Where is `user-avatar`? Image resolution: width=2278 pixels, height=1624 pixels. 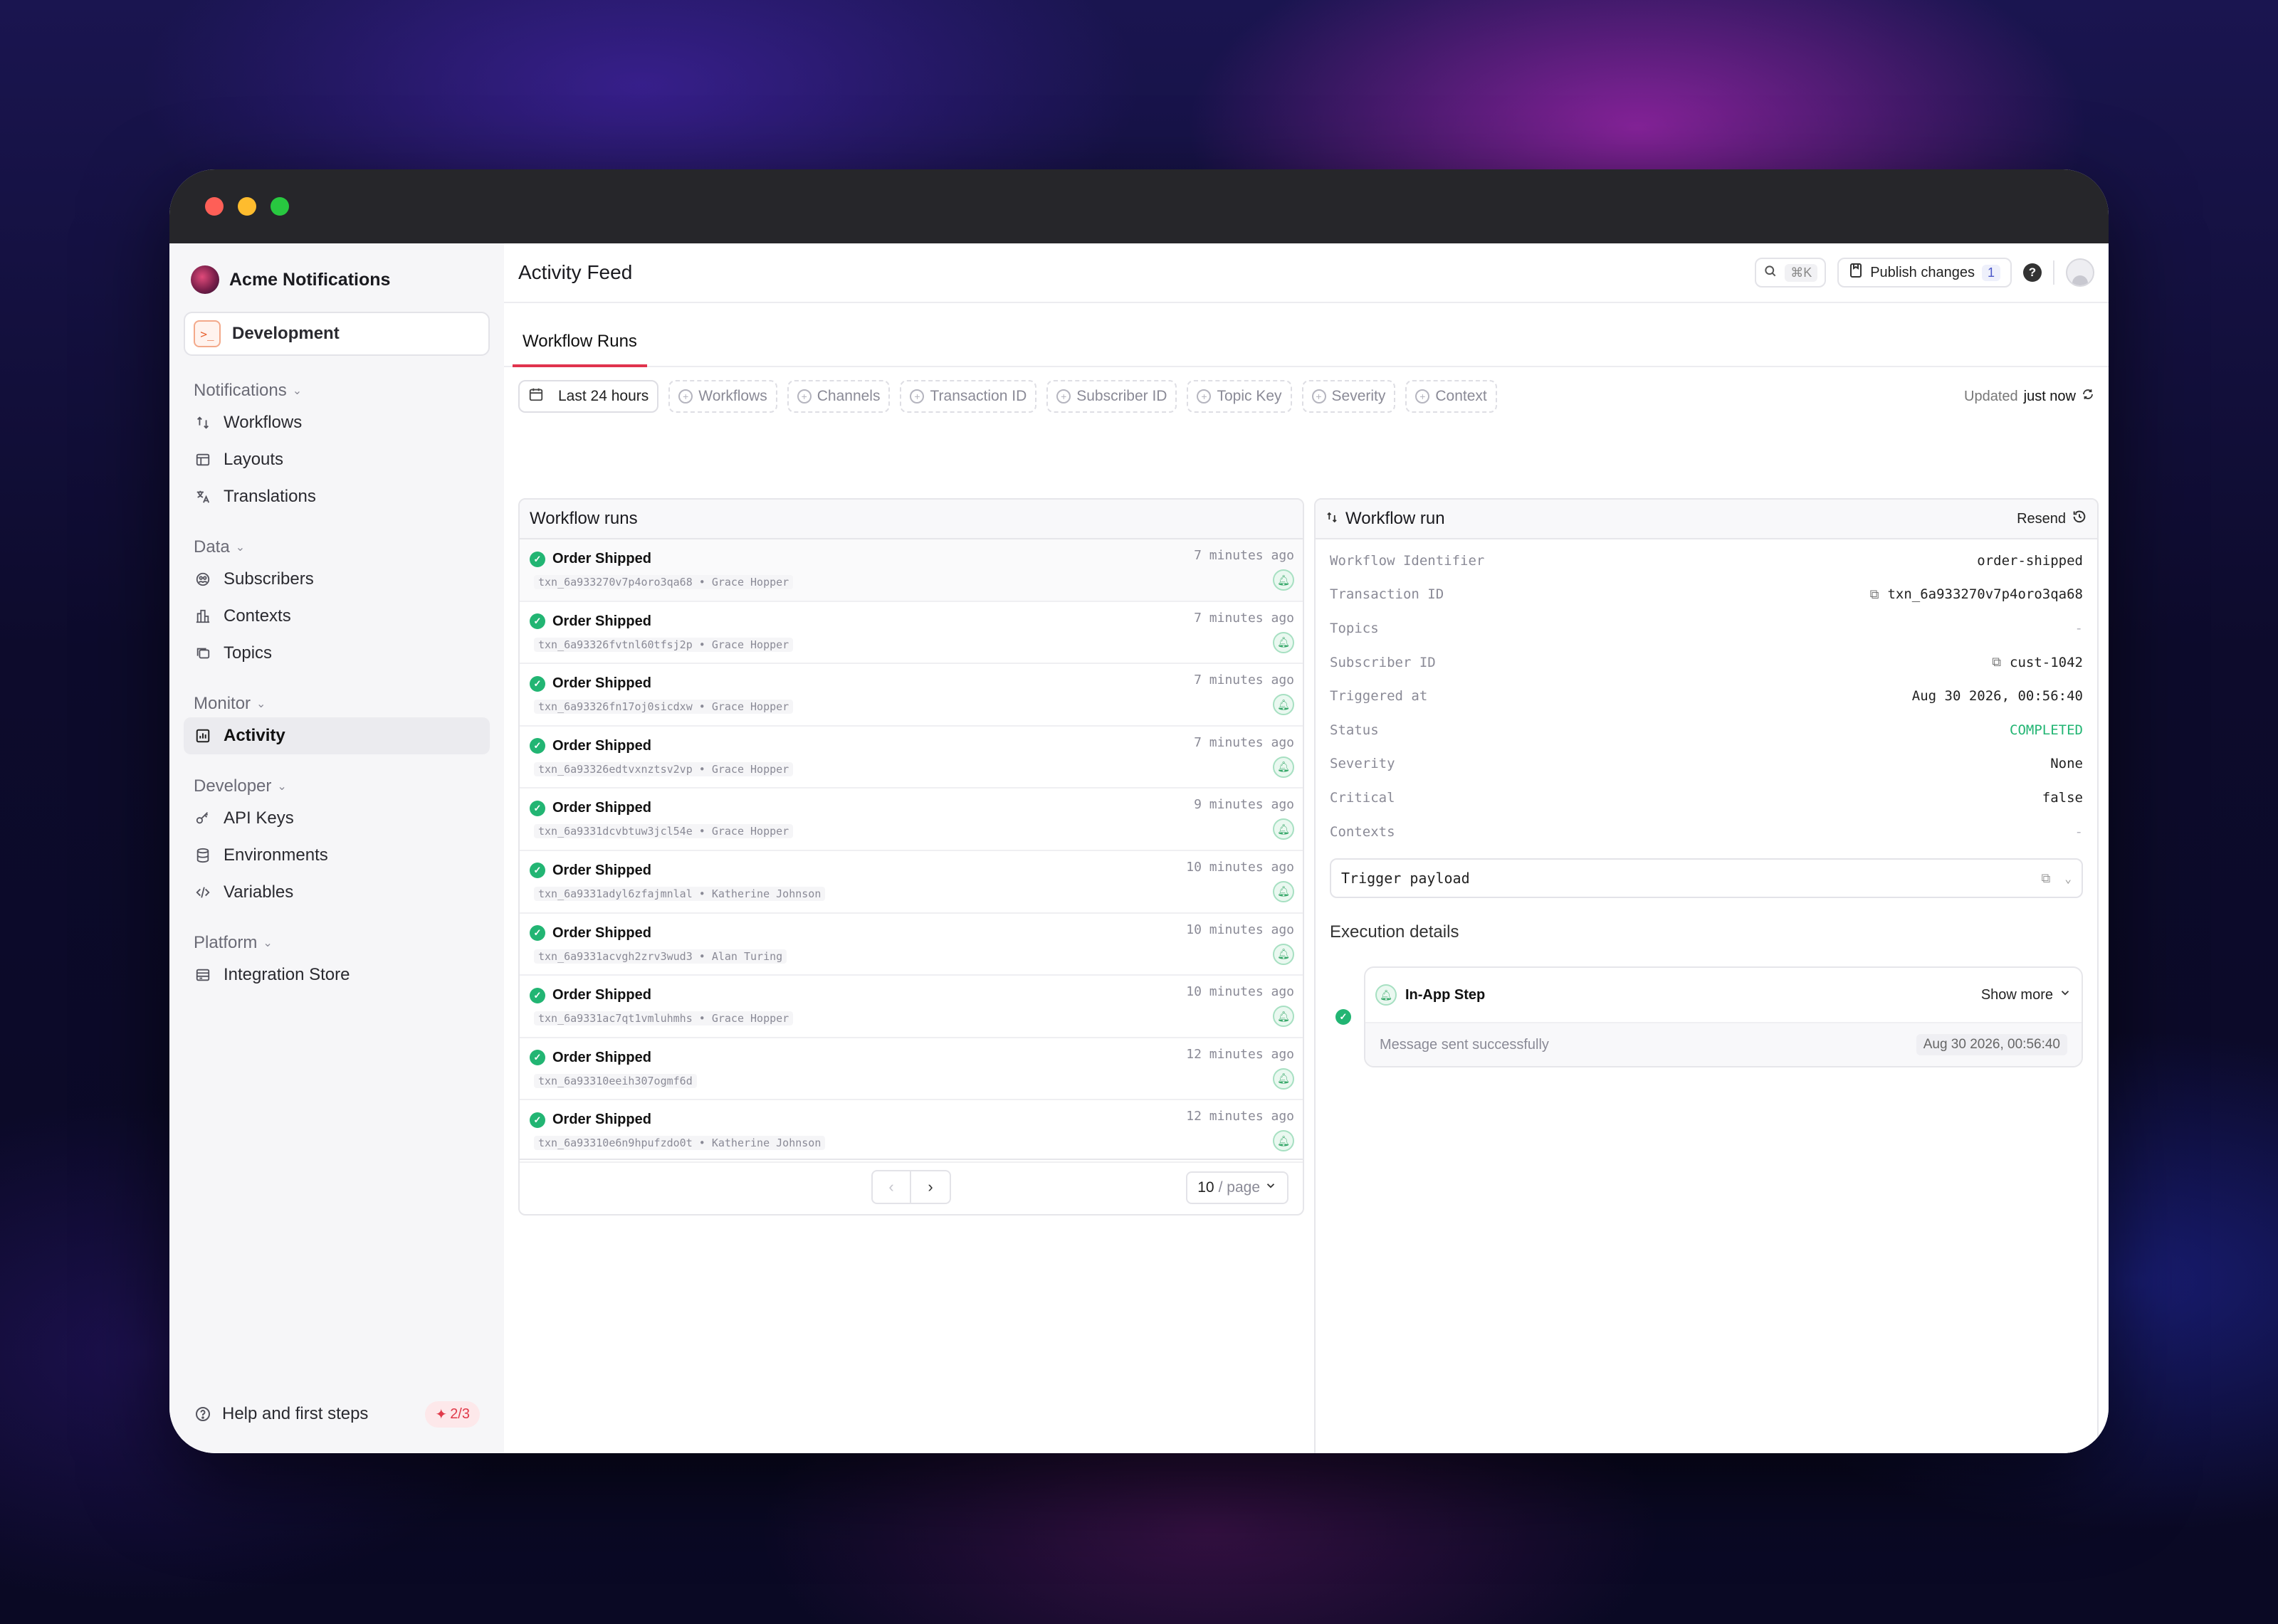
user-avatar is located at coordinates (2080, 272).